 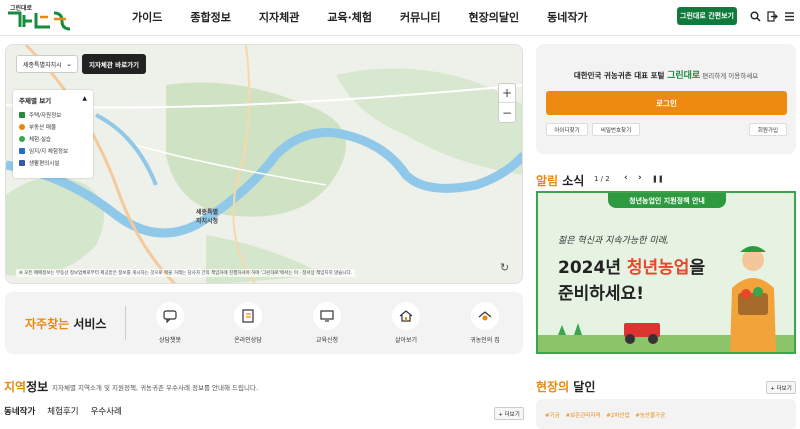 I want to click on region-tabs: 동네작가 체험후기 우수사례, so click(x=69, y=411).